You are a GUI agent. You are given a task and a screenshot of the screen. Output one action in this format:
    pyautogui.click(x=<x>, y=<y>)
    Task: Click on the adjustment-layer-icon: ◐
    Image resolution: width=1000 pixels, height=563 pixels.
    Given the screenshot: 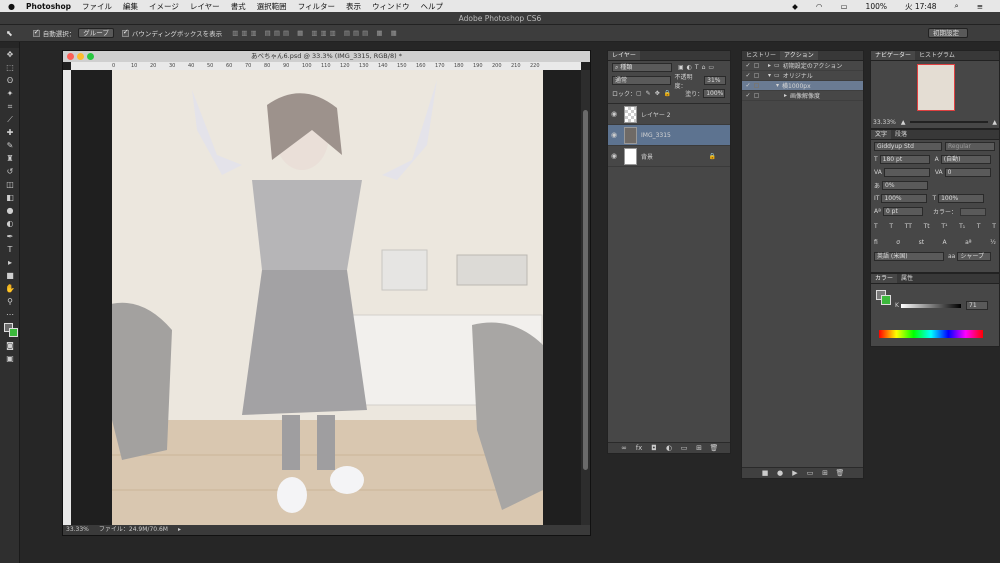 What is the action you would take?
    pyautogui.click(x=669, y=448)
    